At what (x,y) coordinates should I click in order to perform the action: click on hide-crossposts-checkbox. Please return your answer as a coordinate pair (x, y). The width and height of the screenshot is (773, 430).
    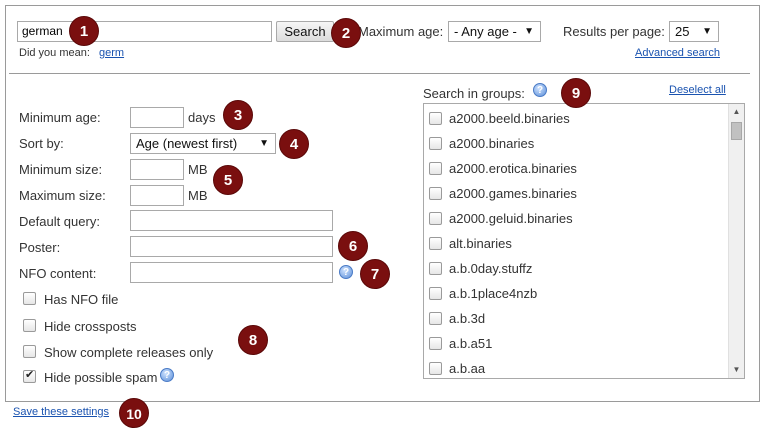
    Looking at the image, I should click on (29, 325).